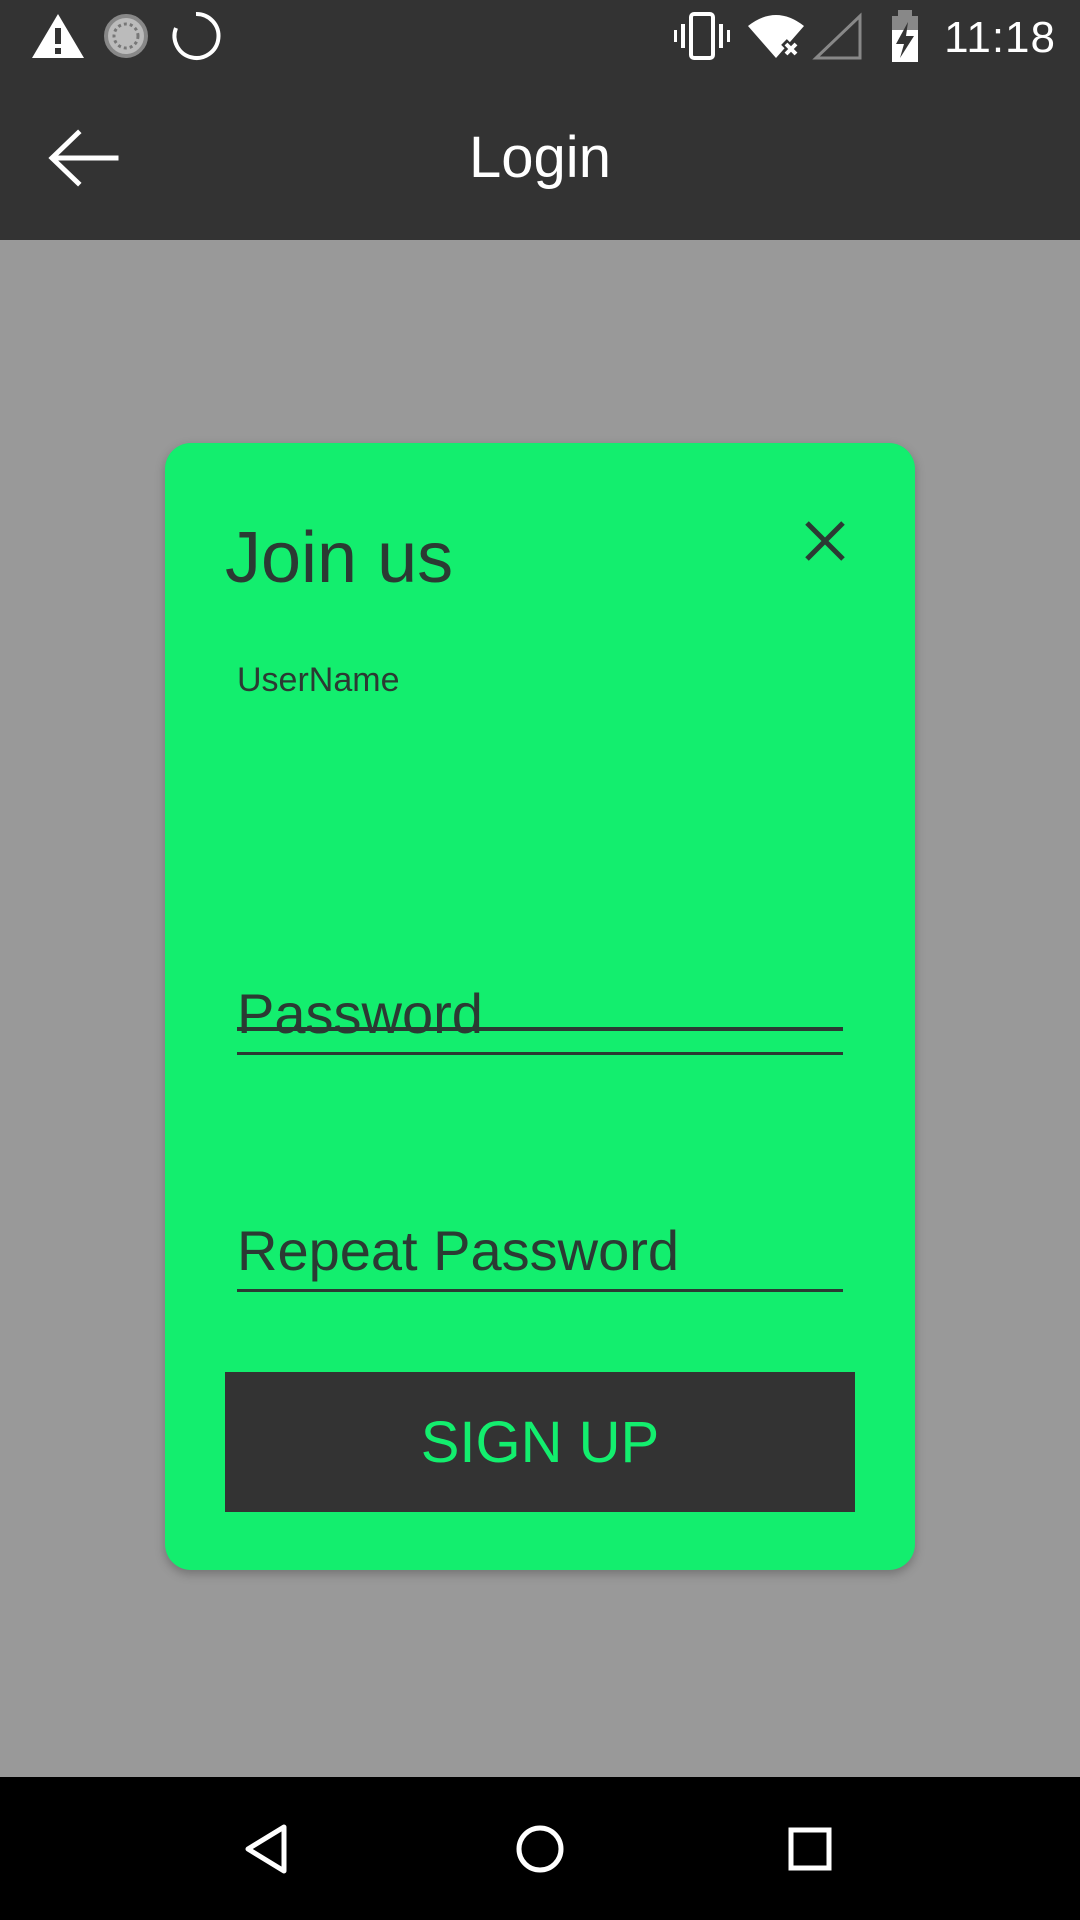 The height and width of the screenshot is (1920, 1080). What do you see at coordinates (1000, 37) in the screenshot?
I see `status-time: 11:18` at bounding box center [1000, 37].